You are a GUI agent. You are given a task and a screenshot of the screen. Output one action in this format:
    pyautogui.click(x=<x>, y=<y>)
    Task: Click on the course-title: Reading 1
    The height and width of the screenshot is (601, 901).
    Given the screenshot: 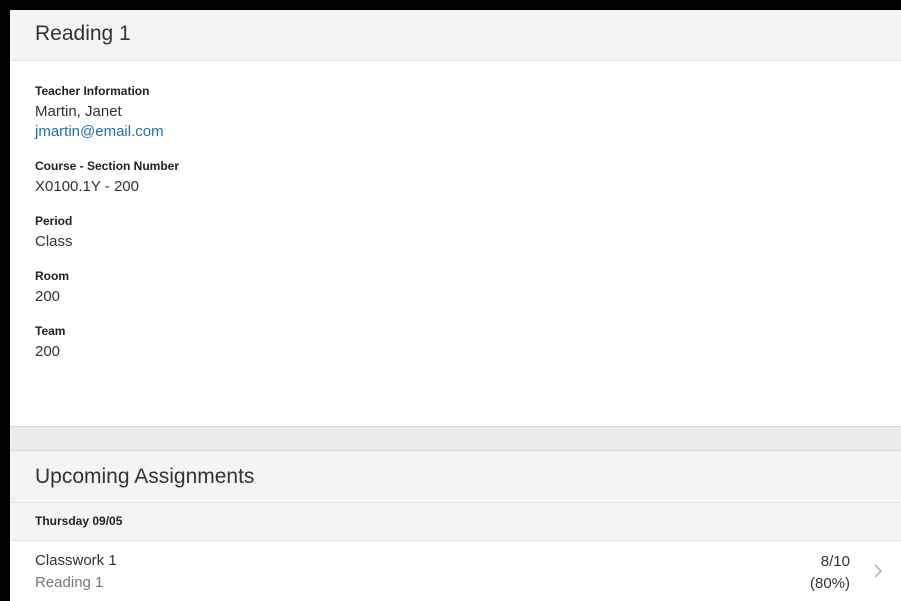 What is the action you would take?
    pyautogui.click(x=455, y=35)
    